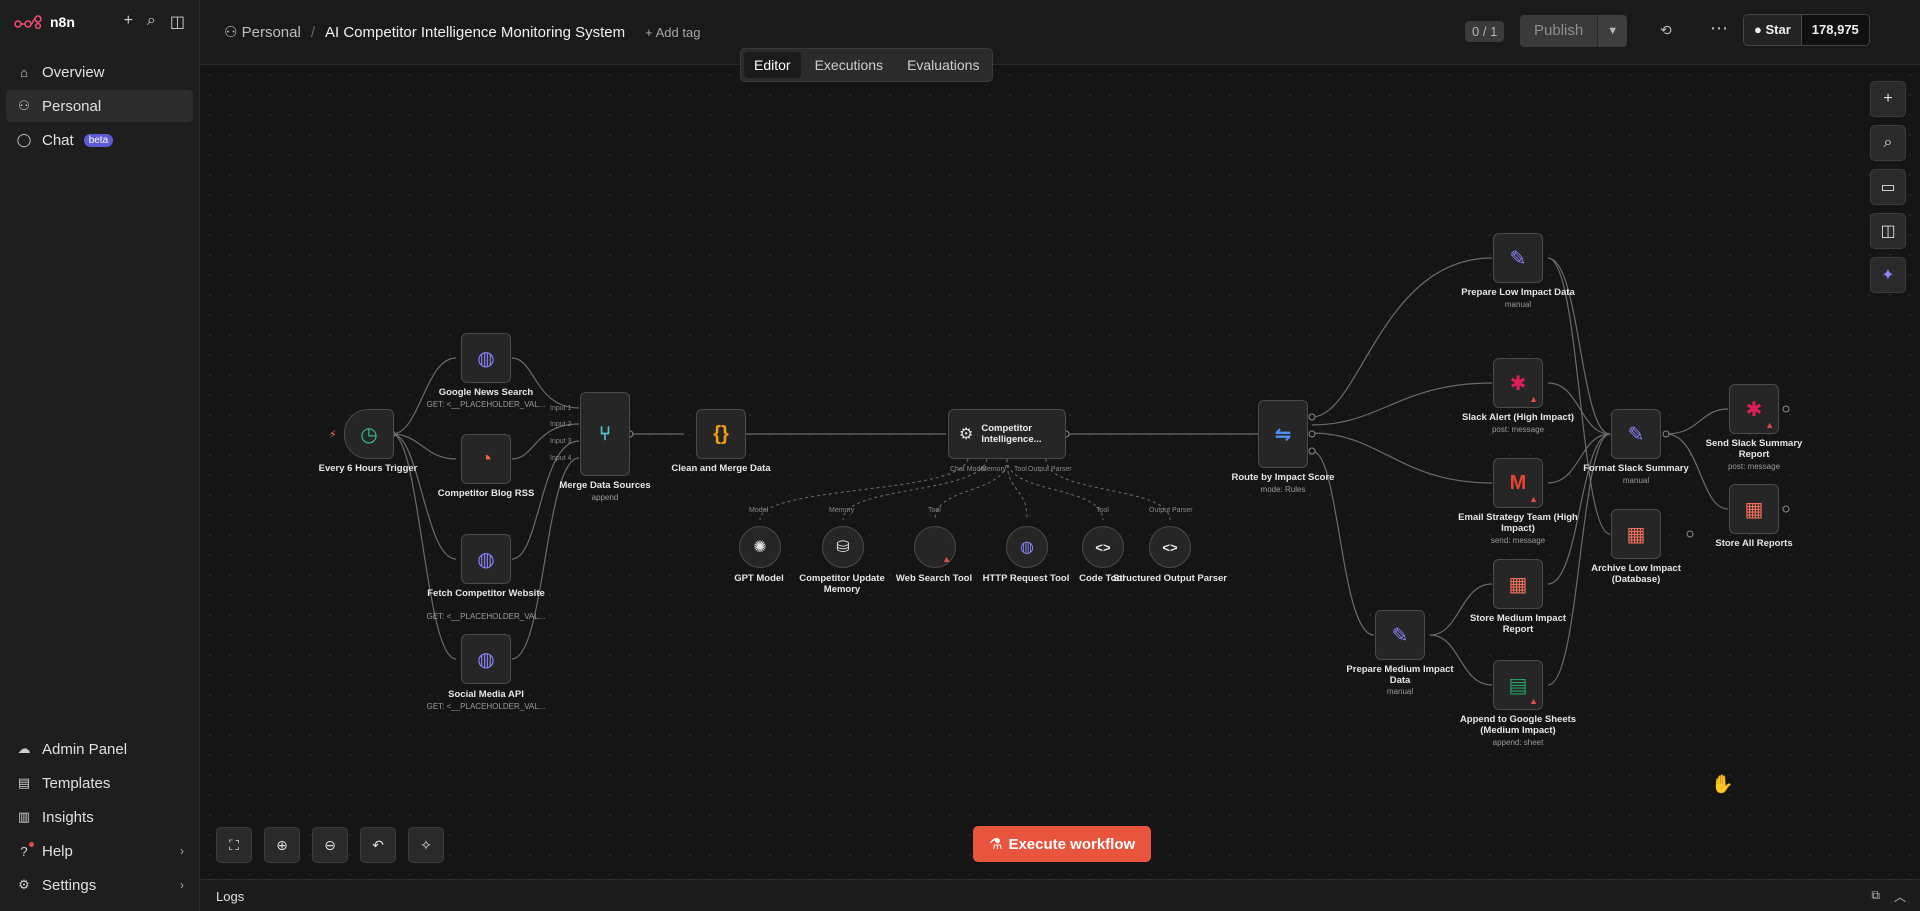 The image size is (1920, 911). I want to click on node-fetch-website: ◍, so click(486, 559).